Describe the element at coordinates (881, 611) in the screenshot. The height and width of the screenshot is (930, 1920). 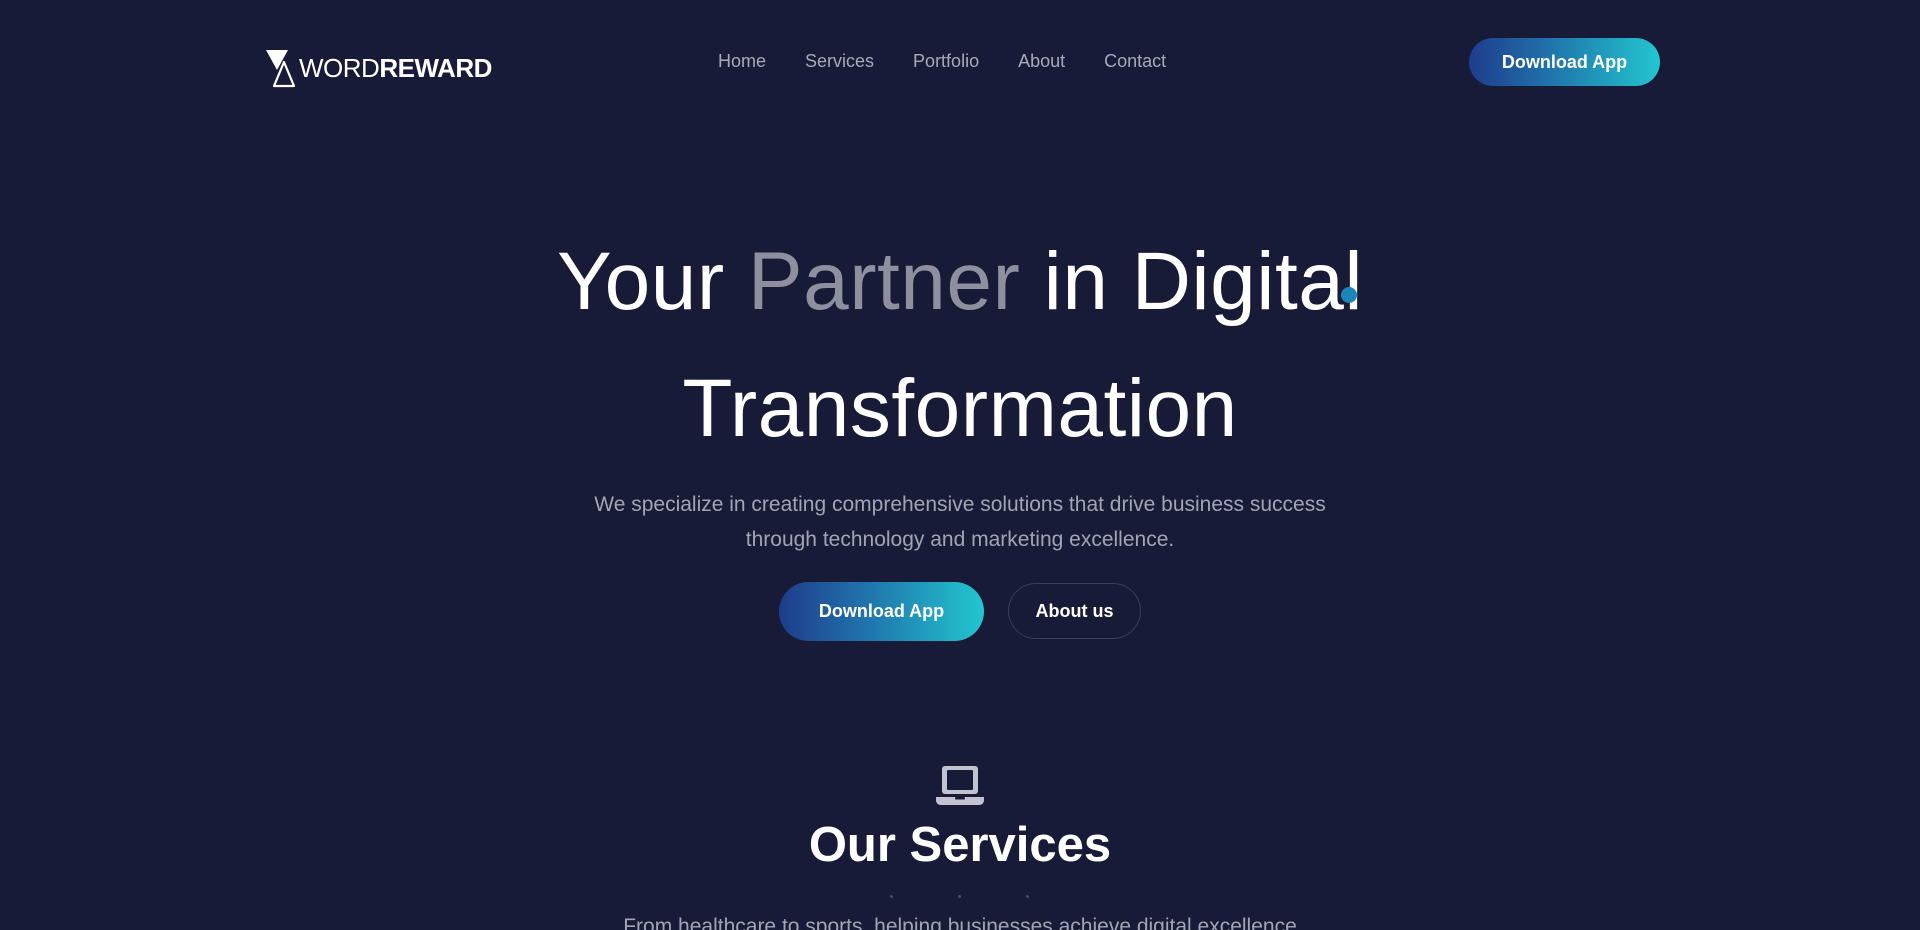
I see `hero-download-app-button: Download App` at that location.